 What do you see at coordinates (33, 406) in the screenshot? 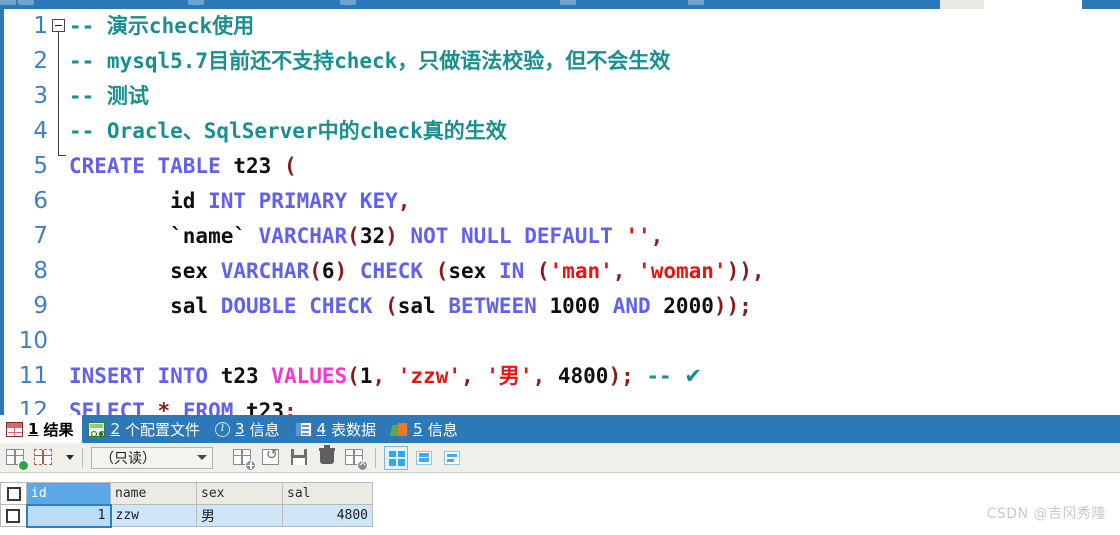
I see `line-number: 12` at bounding box center [33, 406].